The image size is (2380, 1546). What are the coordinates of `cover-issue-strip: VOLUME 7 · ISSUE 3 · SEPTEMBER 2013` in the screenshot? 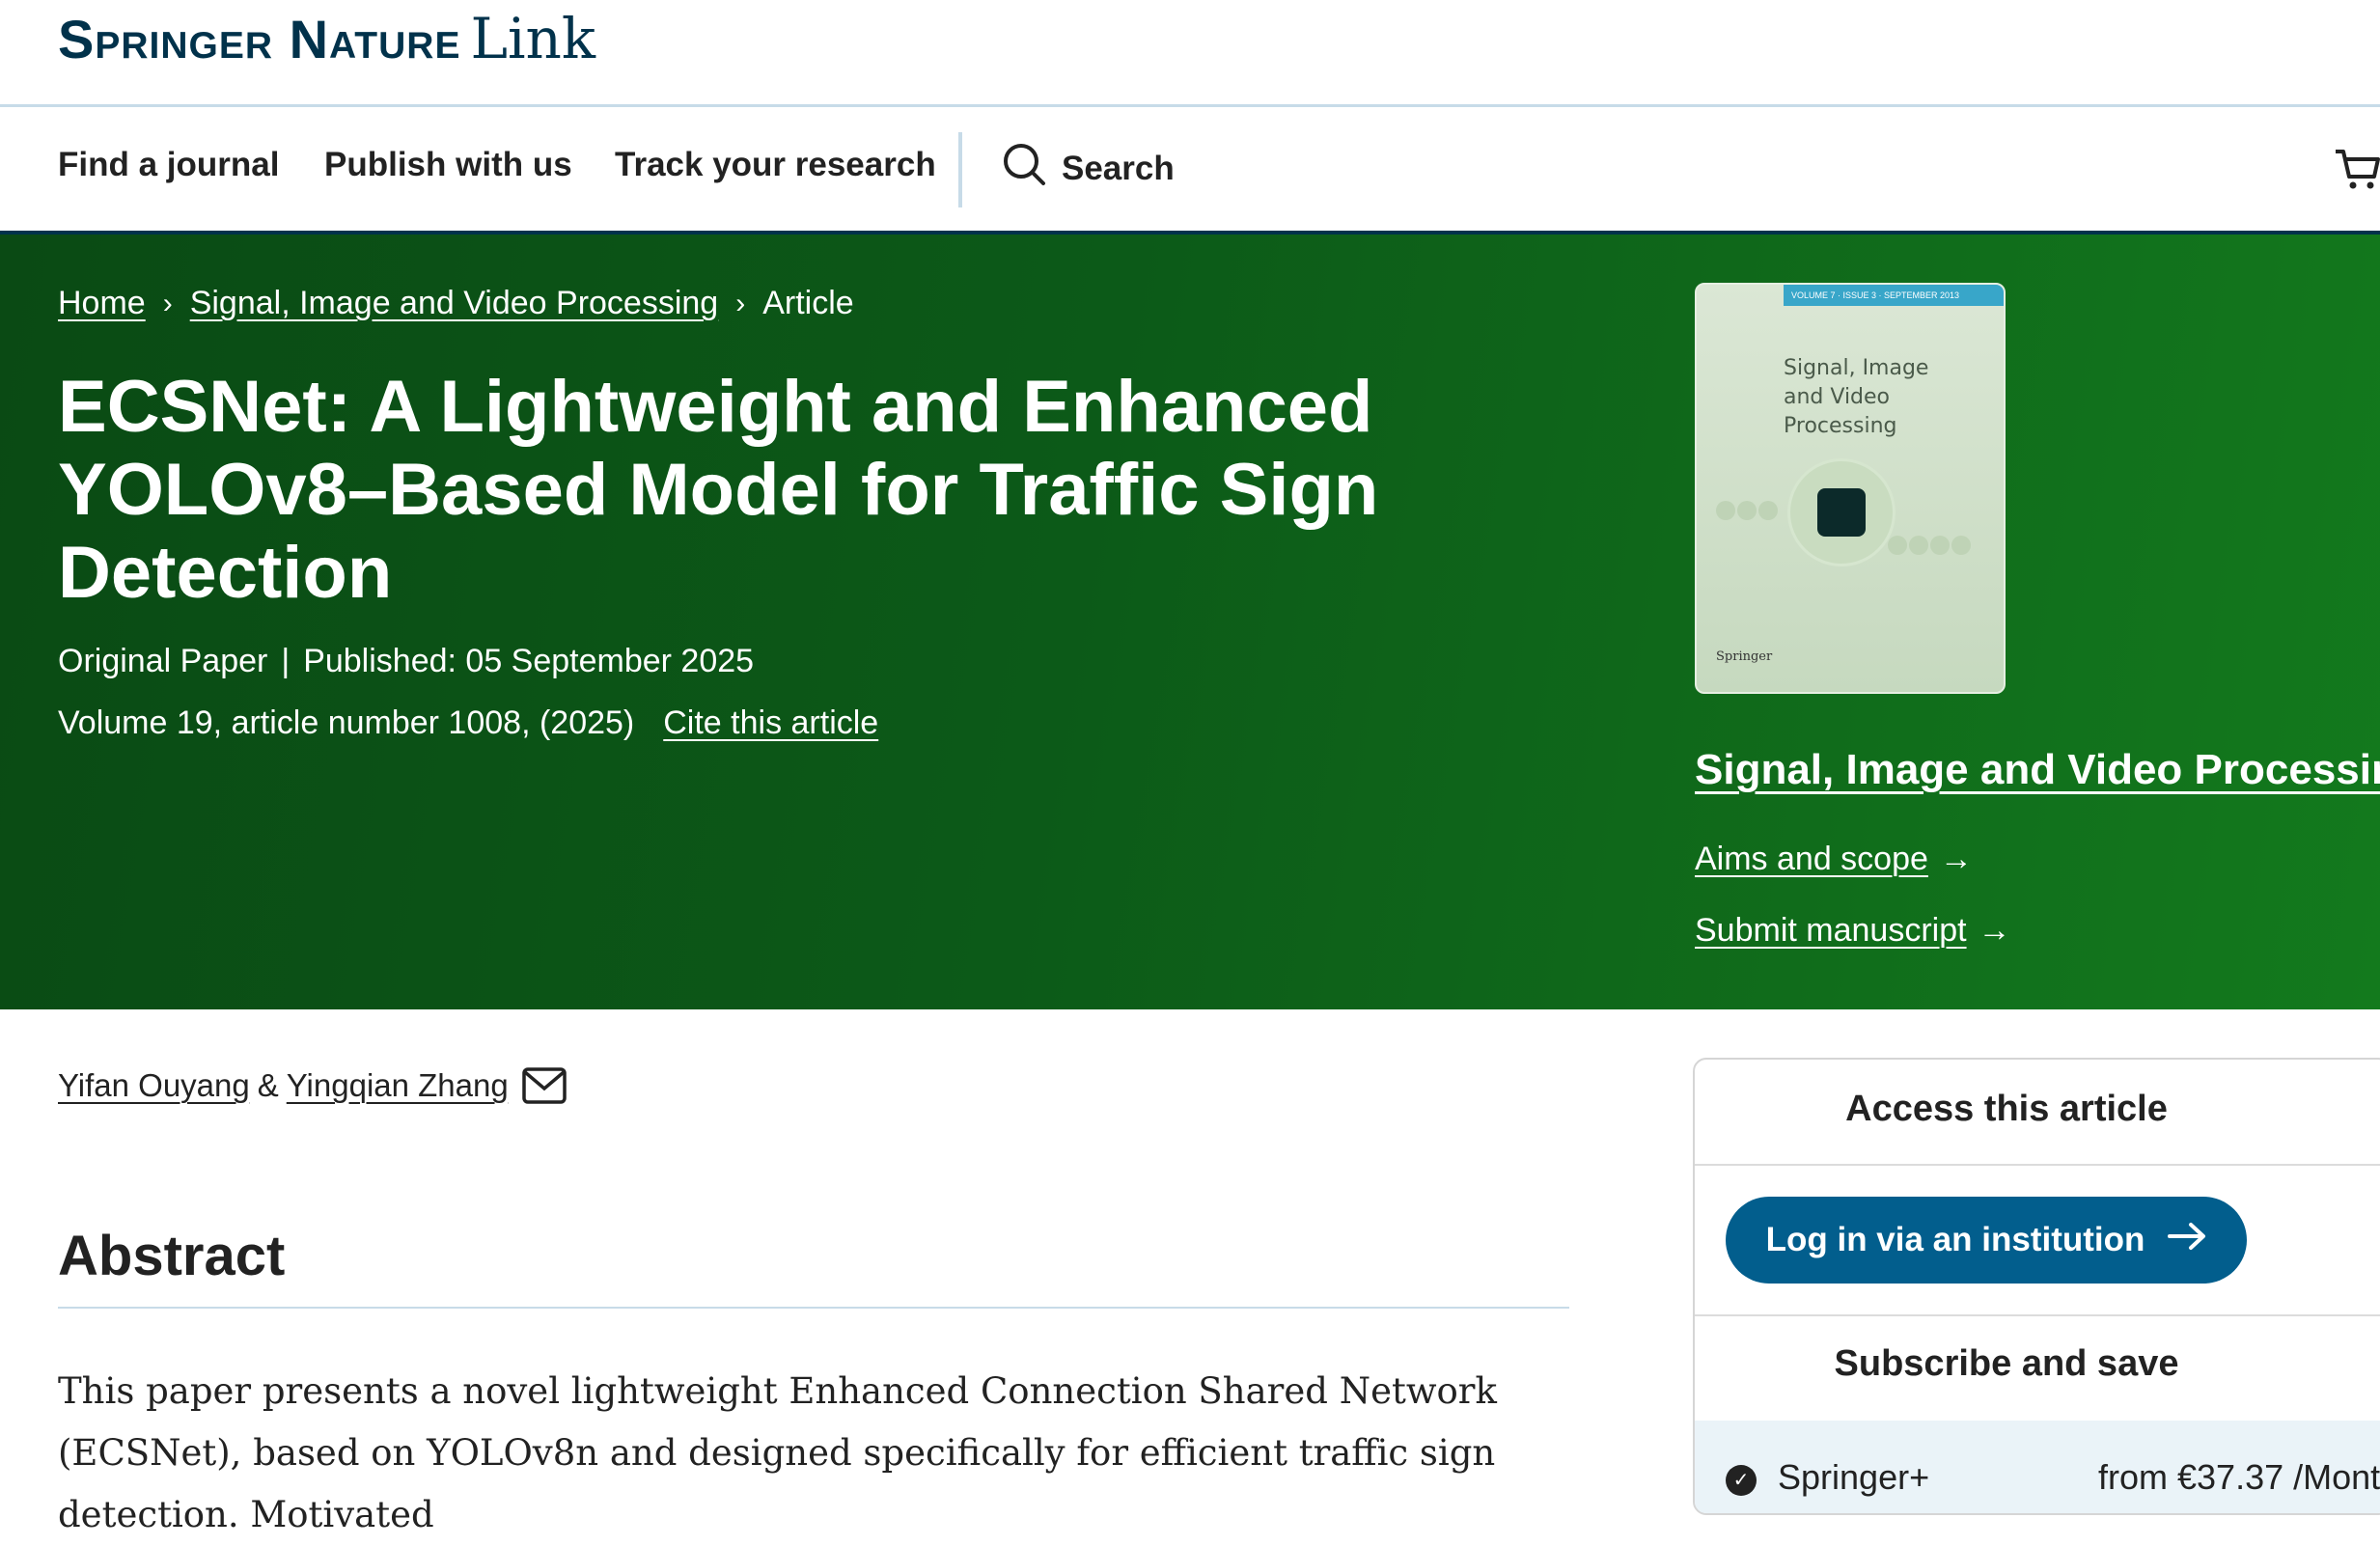 It's located at (1894, 296).